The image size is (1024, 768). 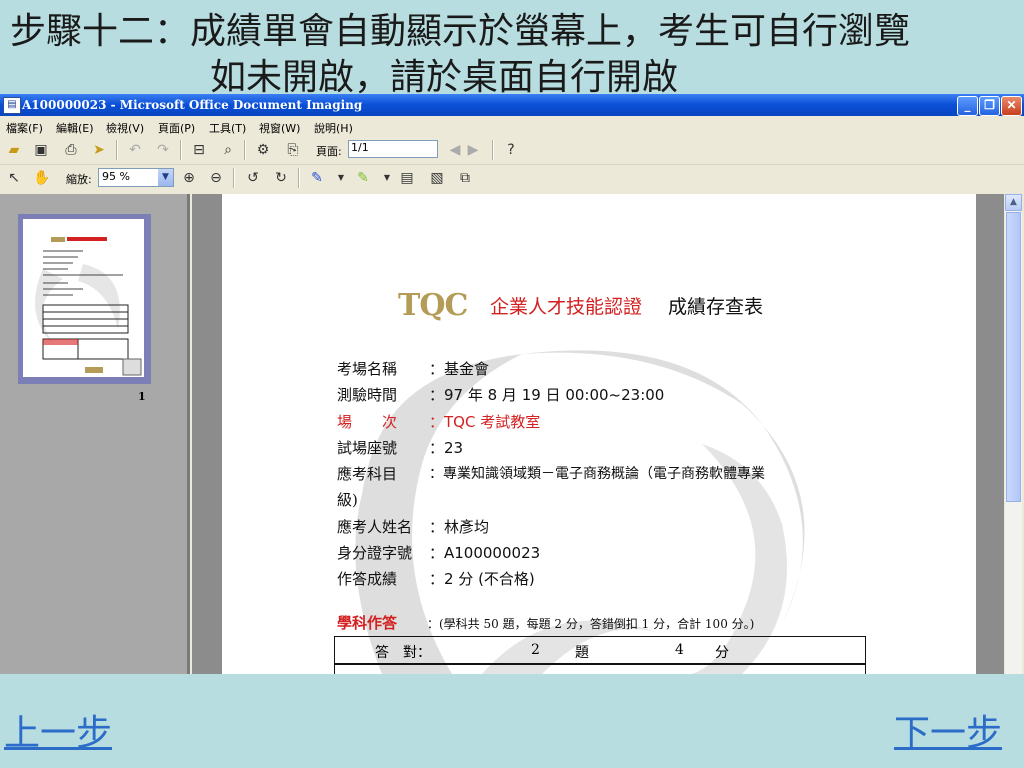 What do you see at coordinates (591, 624) in the screenshot?
I see `section-note: ：(學科共 50 題，每題 2 分，答錯倒扣 1 分，合計 100 分。)` at bounding box center [591, 624].